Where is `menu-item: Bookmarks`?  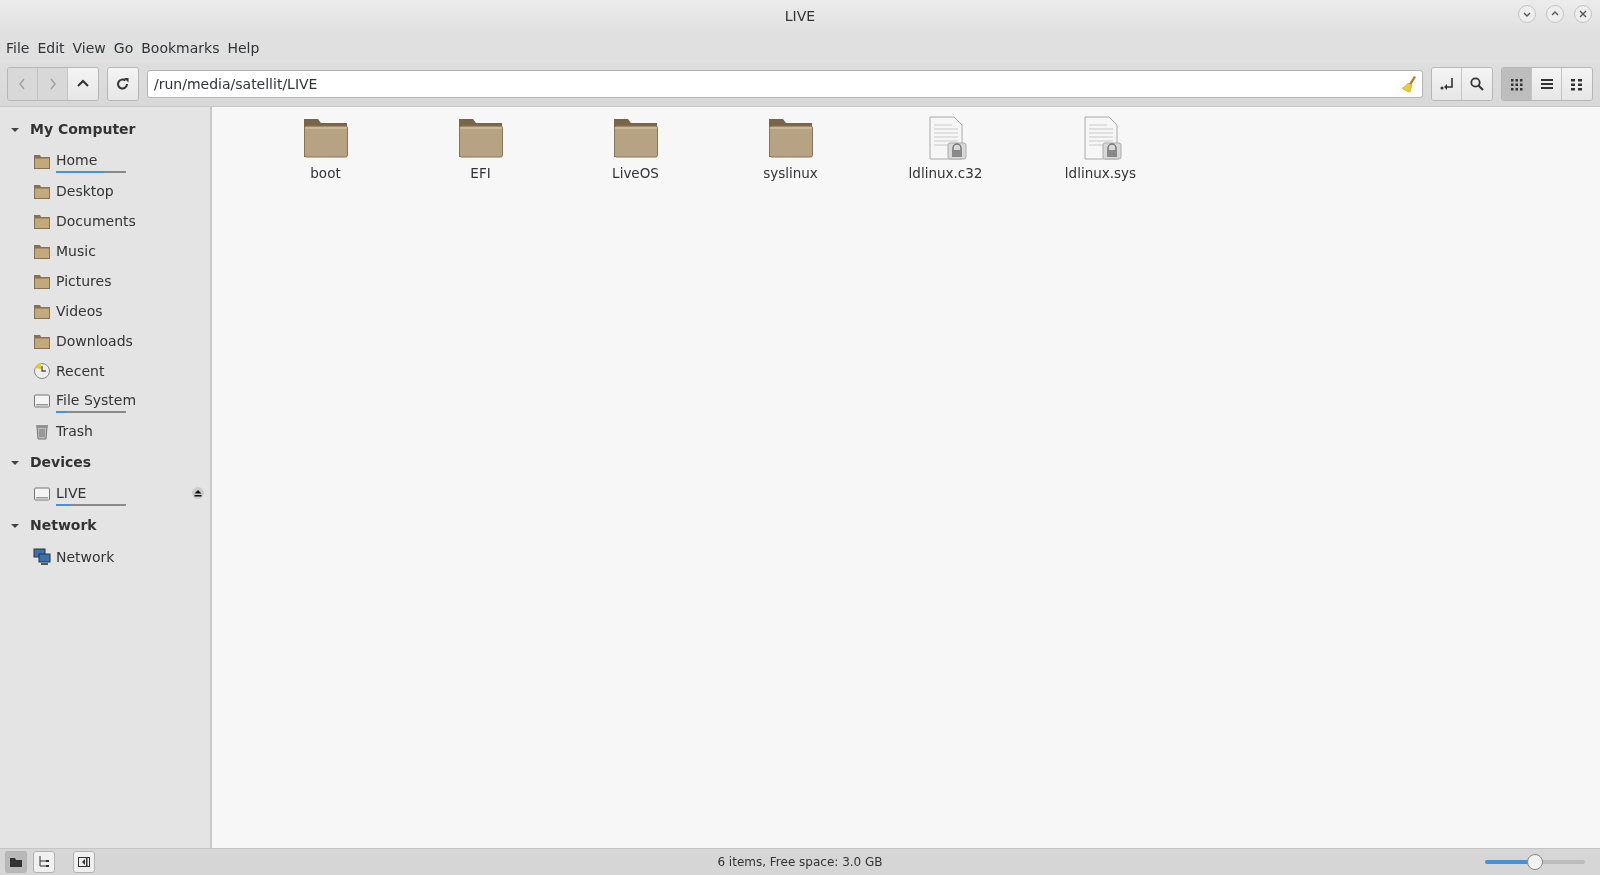
menu-item: Bookmarks is located at coordinates (180, 48).